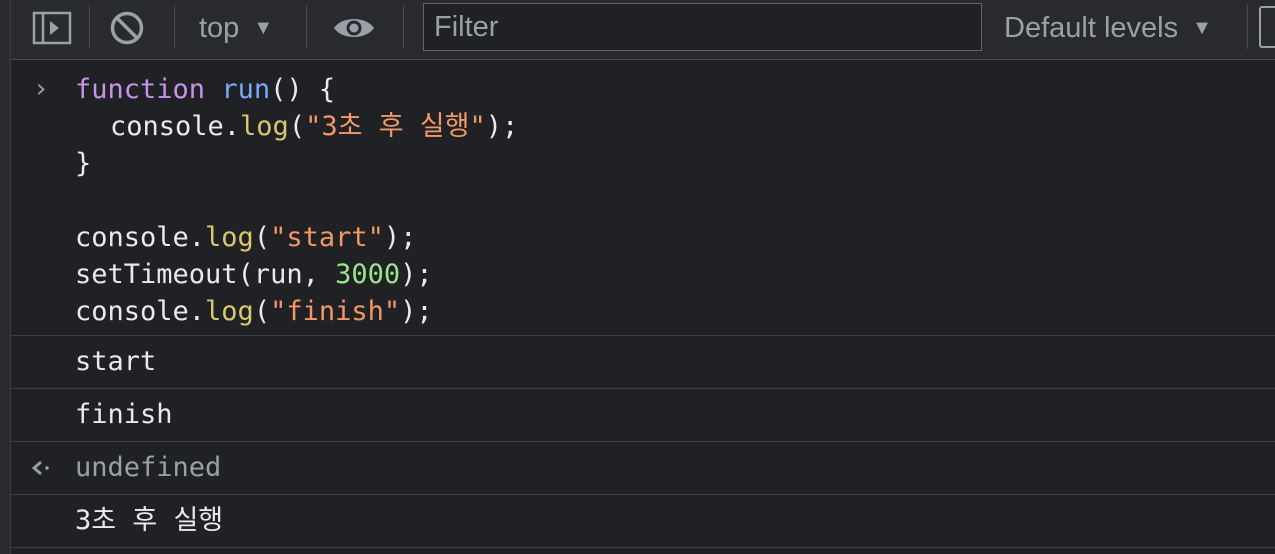 The height and width of the screenshot is (554, 1275). What do you see at coordinates (643, 163) in the screenshot?
I see `code-line: }` at bounding box center [643, 163].